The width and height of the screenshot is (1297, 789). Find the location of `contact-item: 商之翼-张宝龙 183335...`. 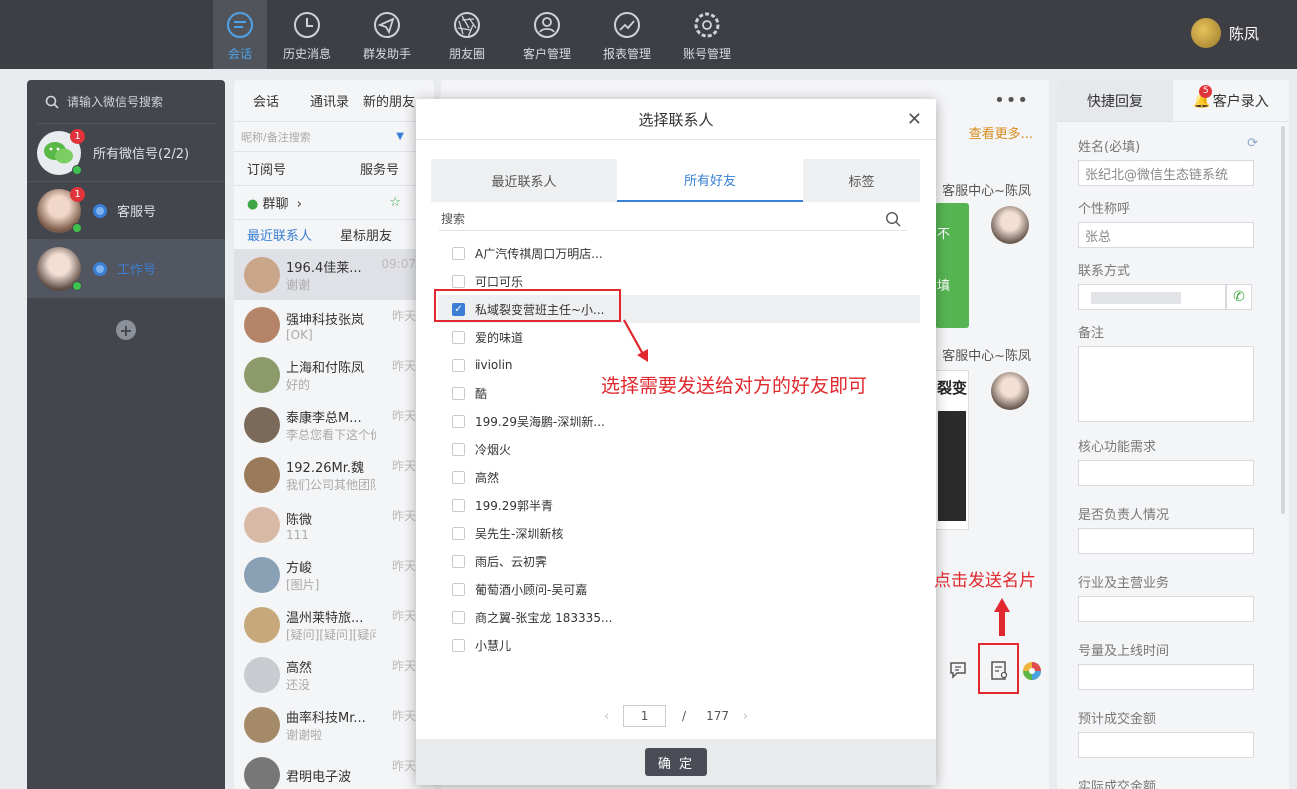

contact-item: 商之翼-张宝龙 183335... is located at coordinates (679, 617).